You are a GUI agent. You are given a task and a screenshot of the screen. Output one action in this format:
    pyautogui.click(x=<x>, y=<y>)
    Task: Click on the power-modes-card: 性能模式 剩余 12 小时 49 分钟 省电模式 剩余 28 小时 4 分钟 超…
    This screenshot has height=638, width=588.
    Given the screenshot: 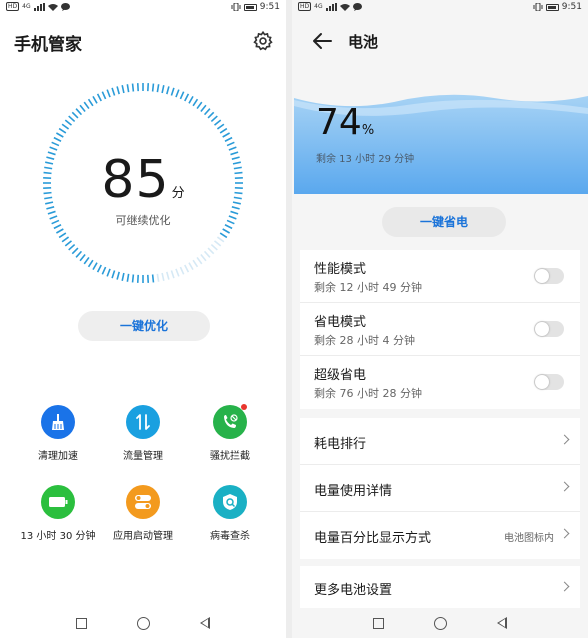 What is the action you would take?
    pyautogui.click(x=440, y=329)
    